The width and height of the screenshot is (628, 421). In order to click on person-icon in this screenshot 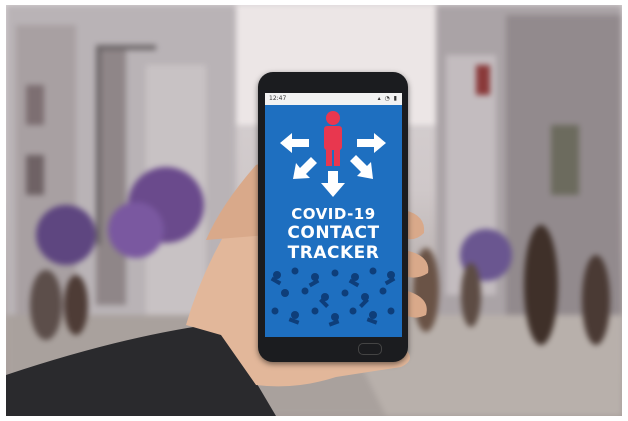, I will do `click(333, 138)`.